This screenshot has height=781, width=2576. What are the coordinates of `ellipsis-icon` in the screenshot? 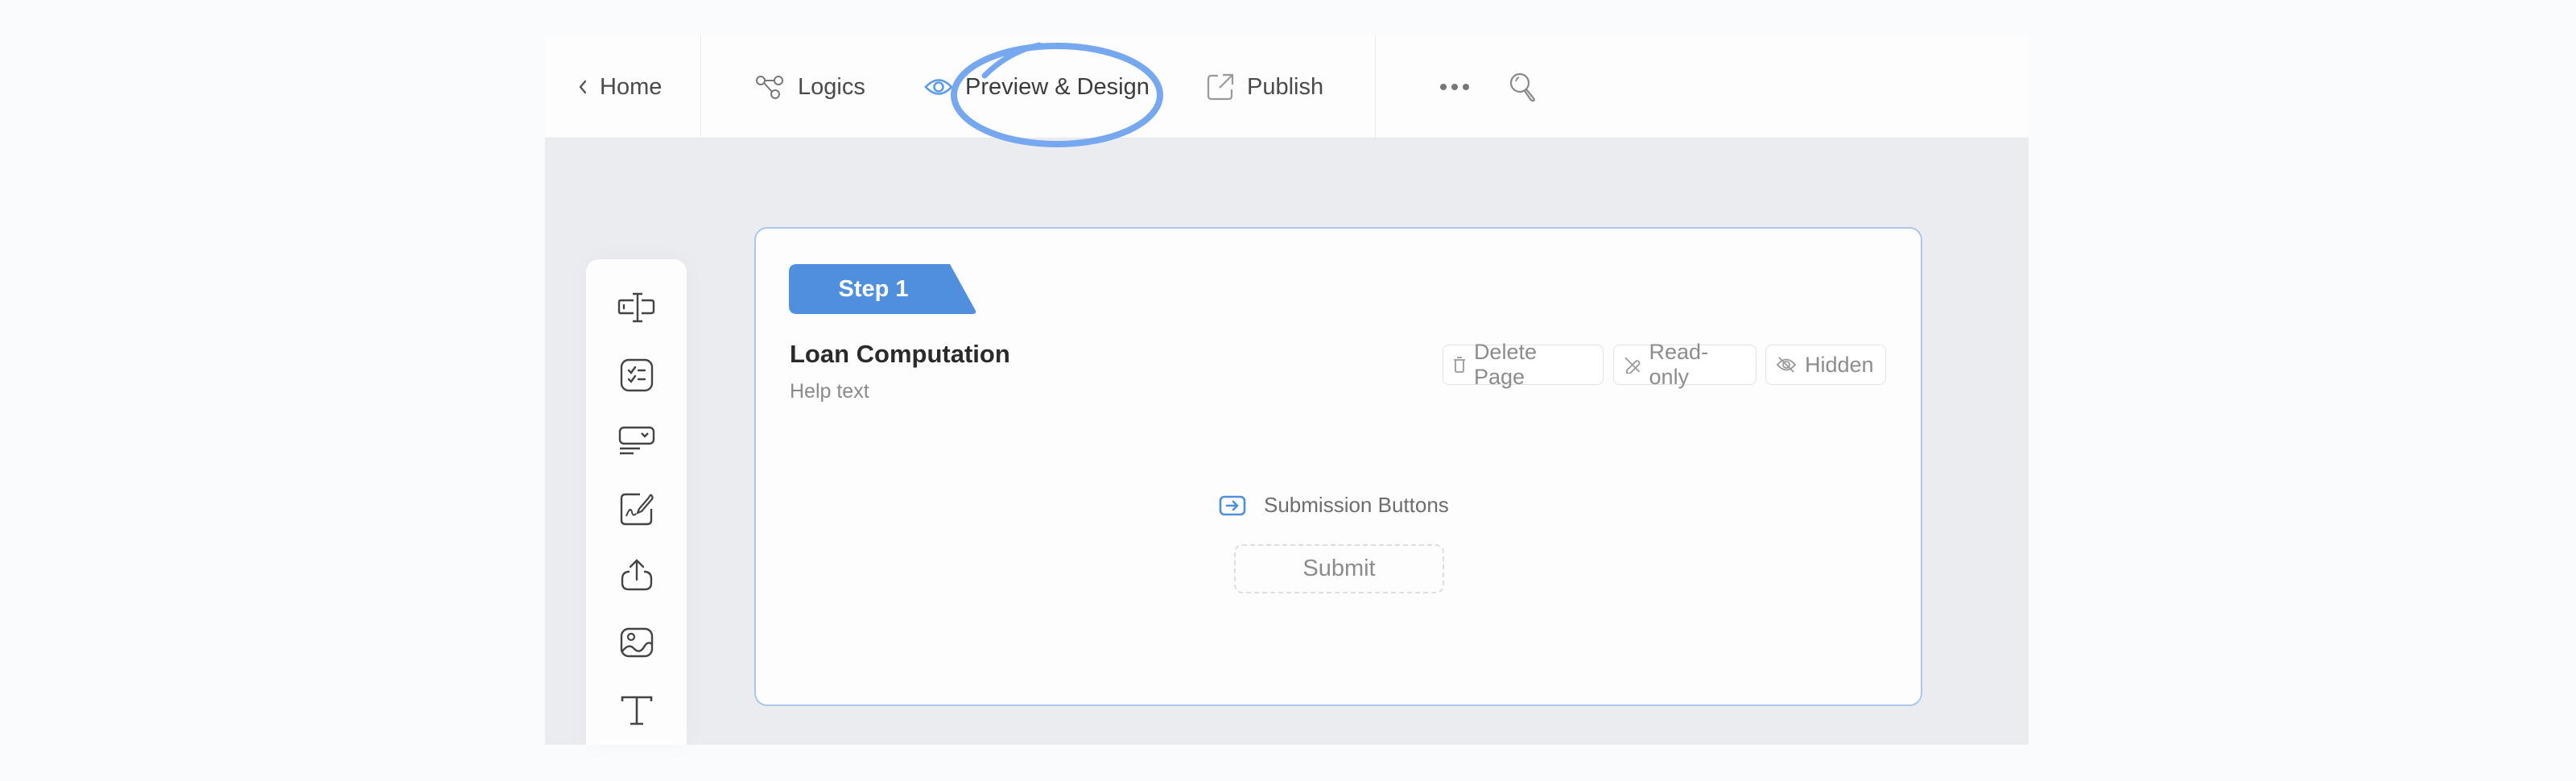 It's located at (1454, 87).